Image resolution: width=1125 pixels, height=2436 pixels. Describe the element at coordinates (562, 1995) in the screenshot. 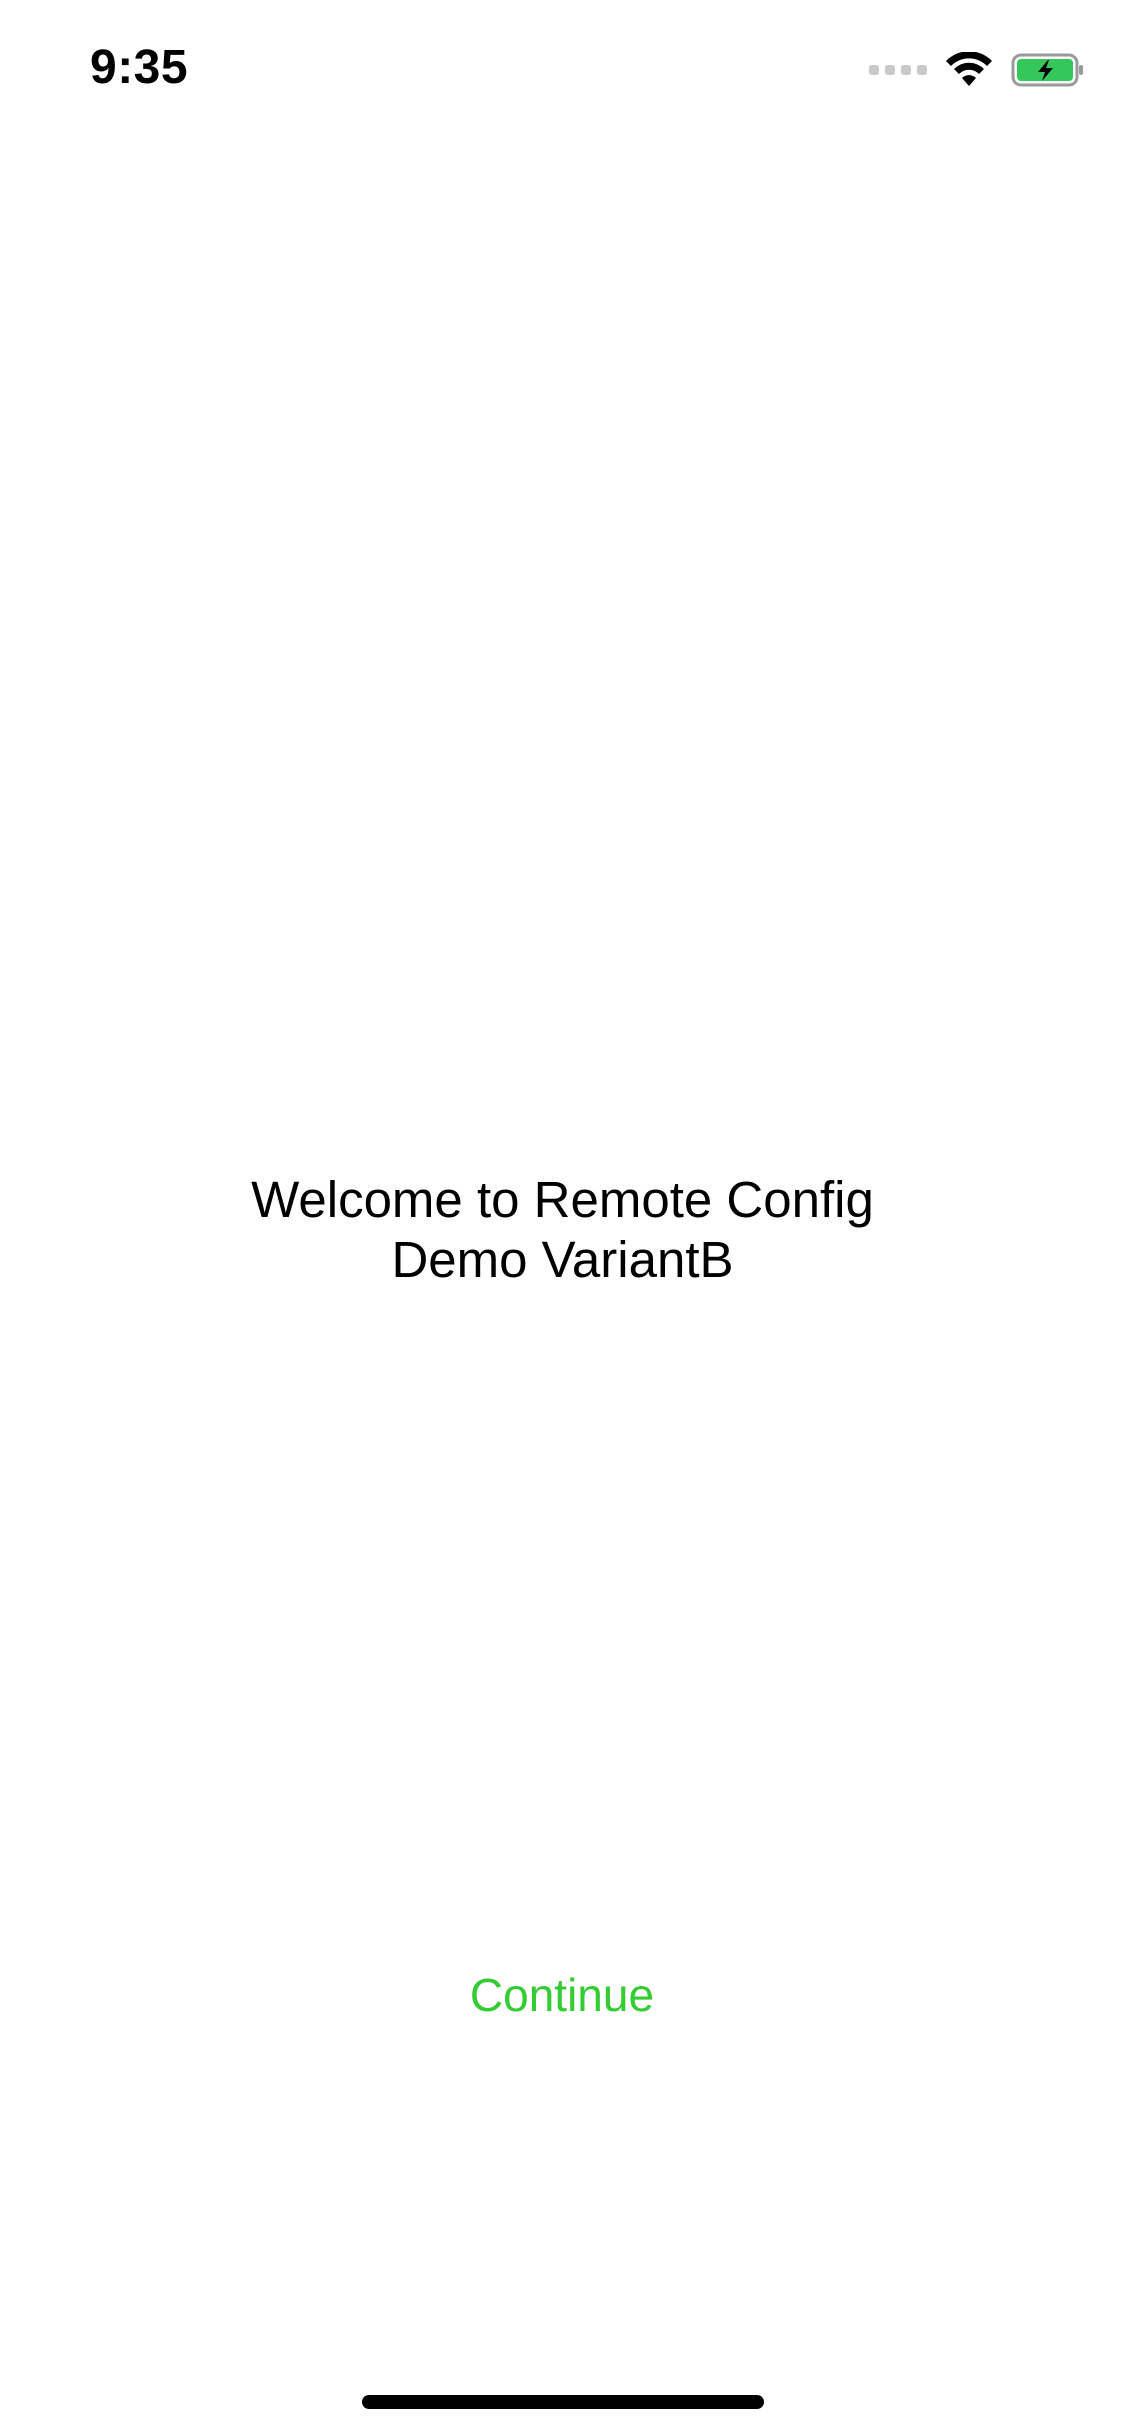

I see `continue-button: Continue` at that location.